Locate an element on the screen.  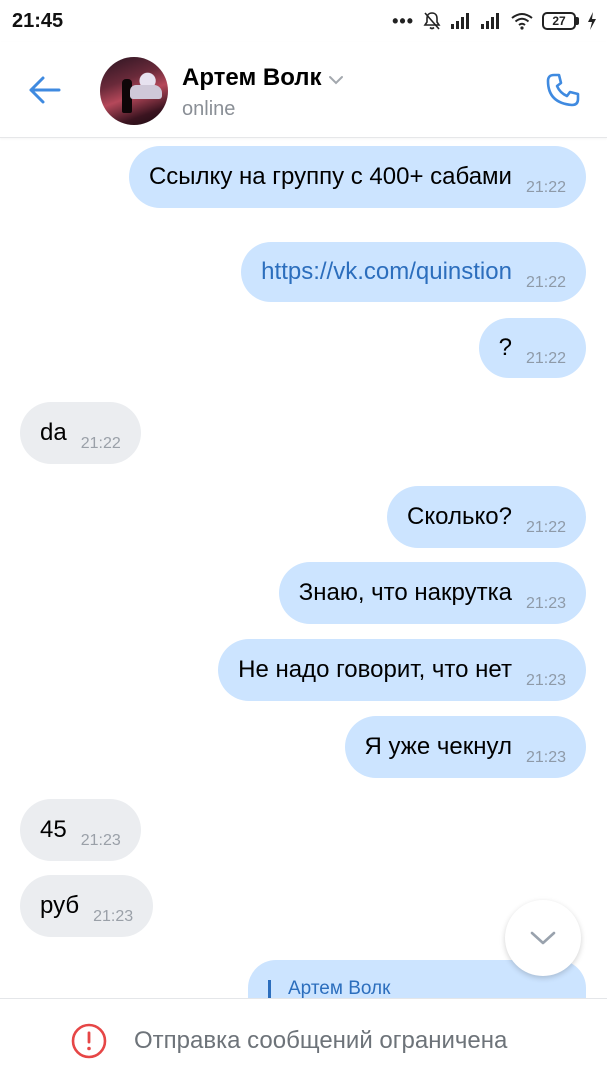
back-arrow-icon is located at coordinates (45, 90).